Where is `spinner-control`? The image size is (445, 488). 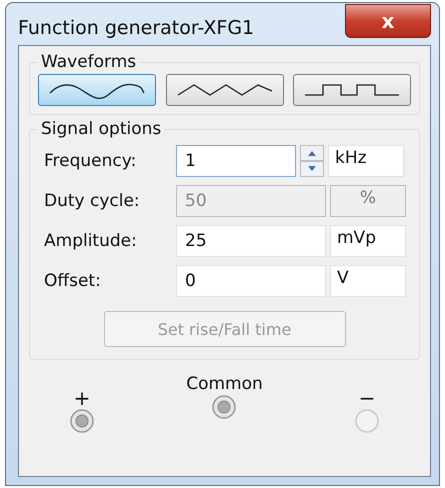 spinner-control is located at coordinates (312, 161).